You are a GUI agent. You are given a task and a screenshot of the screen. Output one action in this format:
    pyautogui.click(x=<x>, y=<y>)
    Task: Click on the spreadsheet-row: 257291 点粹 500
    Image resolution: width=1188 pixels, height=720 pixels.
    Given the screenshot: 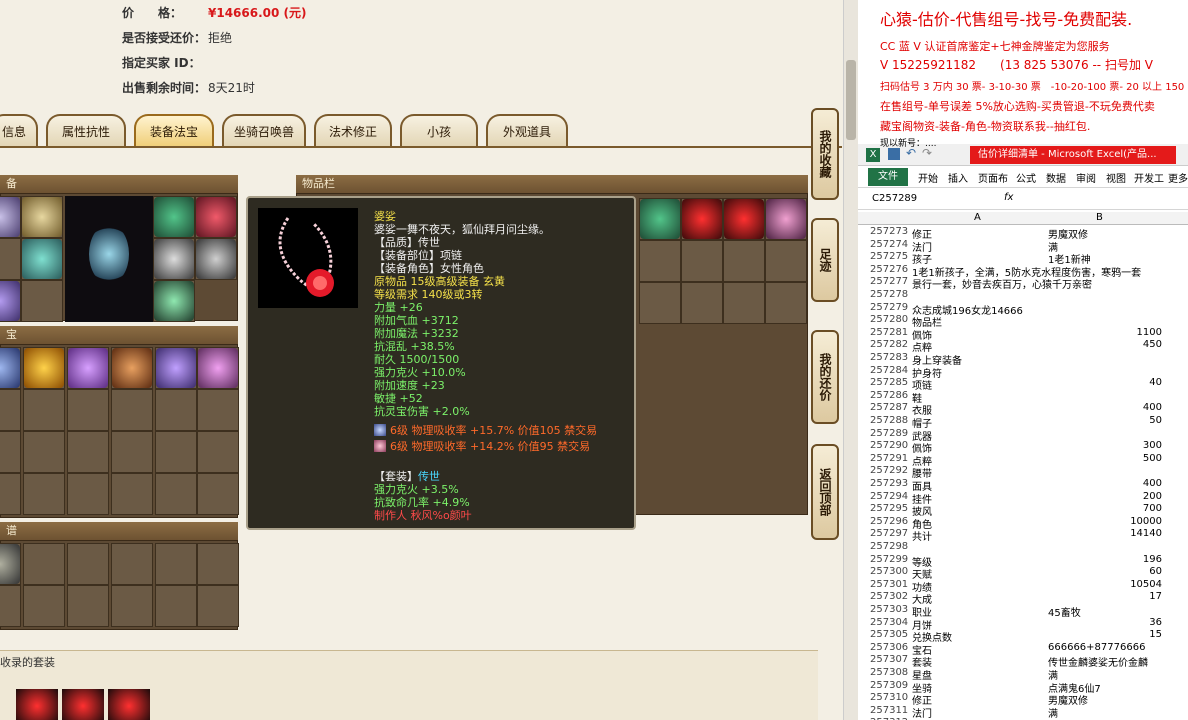 What is the action you would take?
    pyautogui.click(x=1023, y=460)
    